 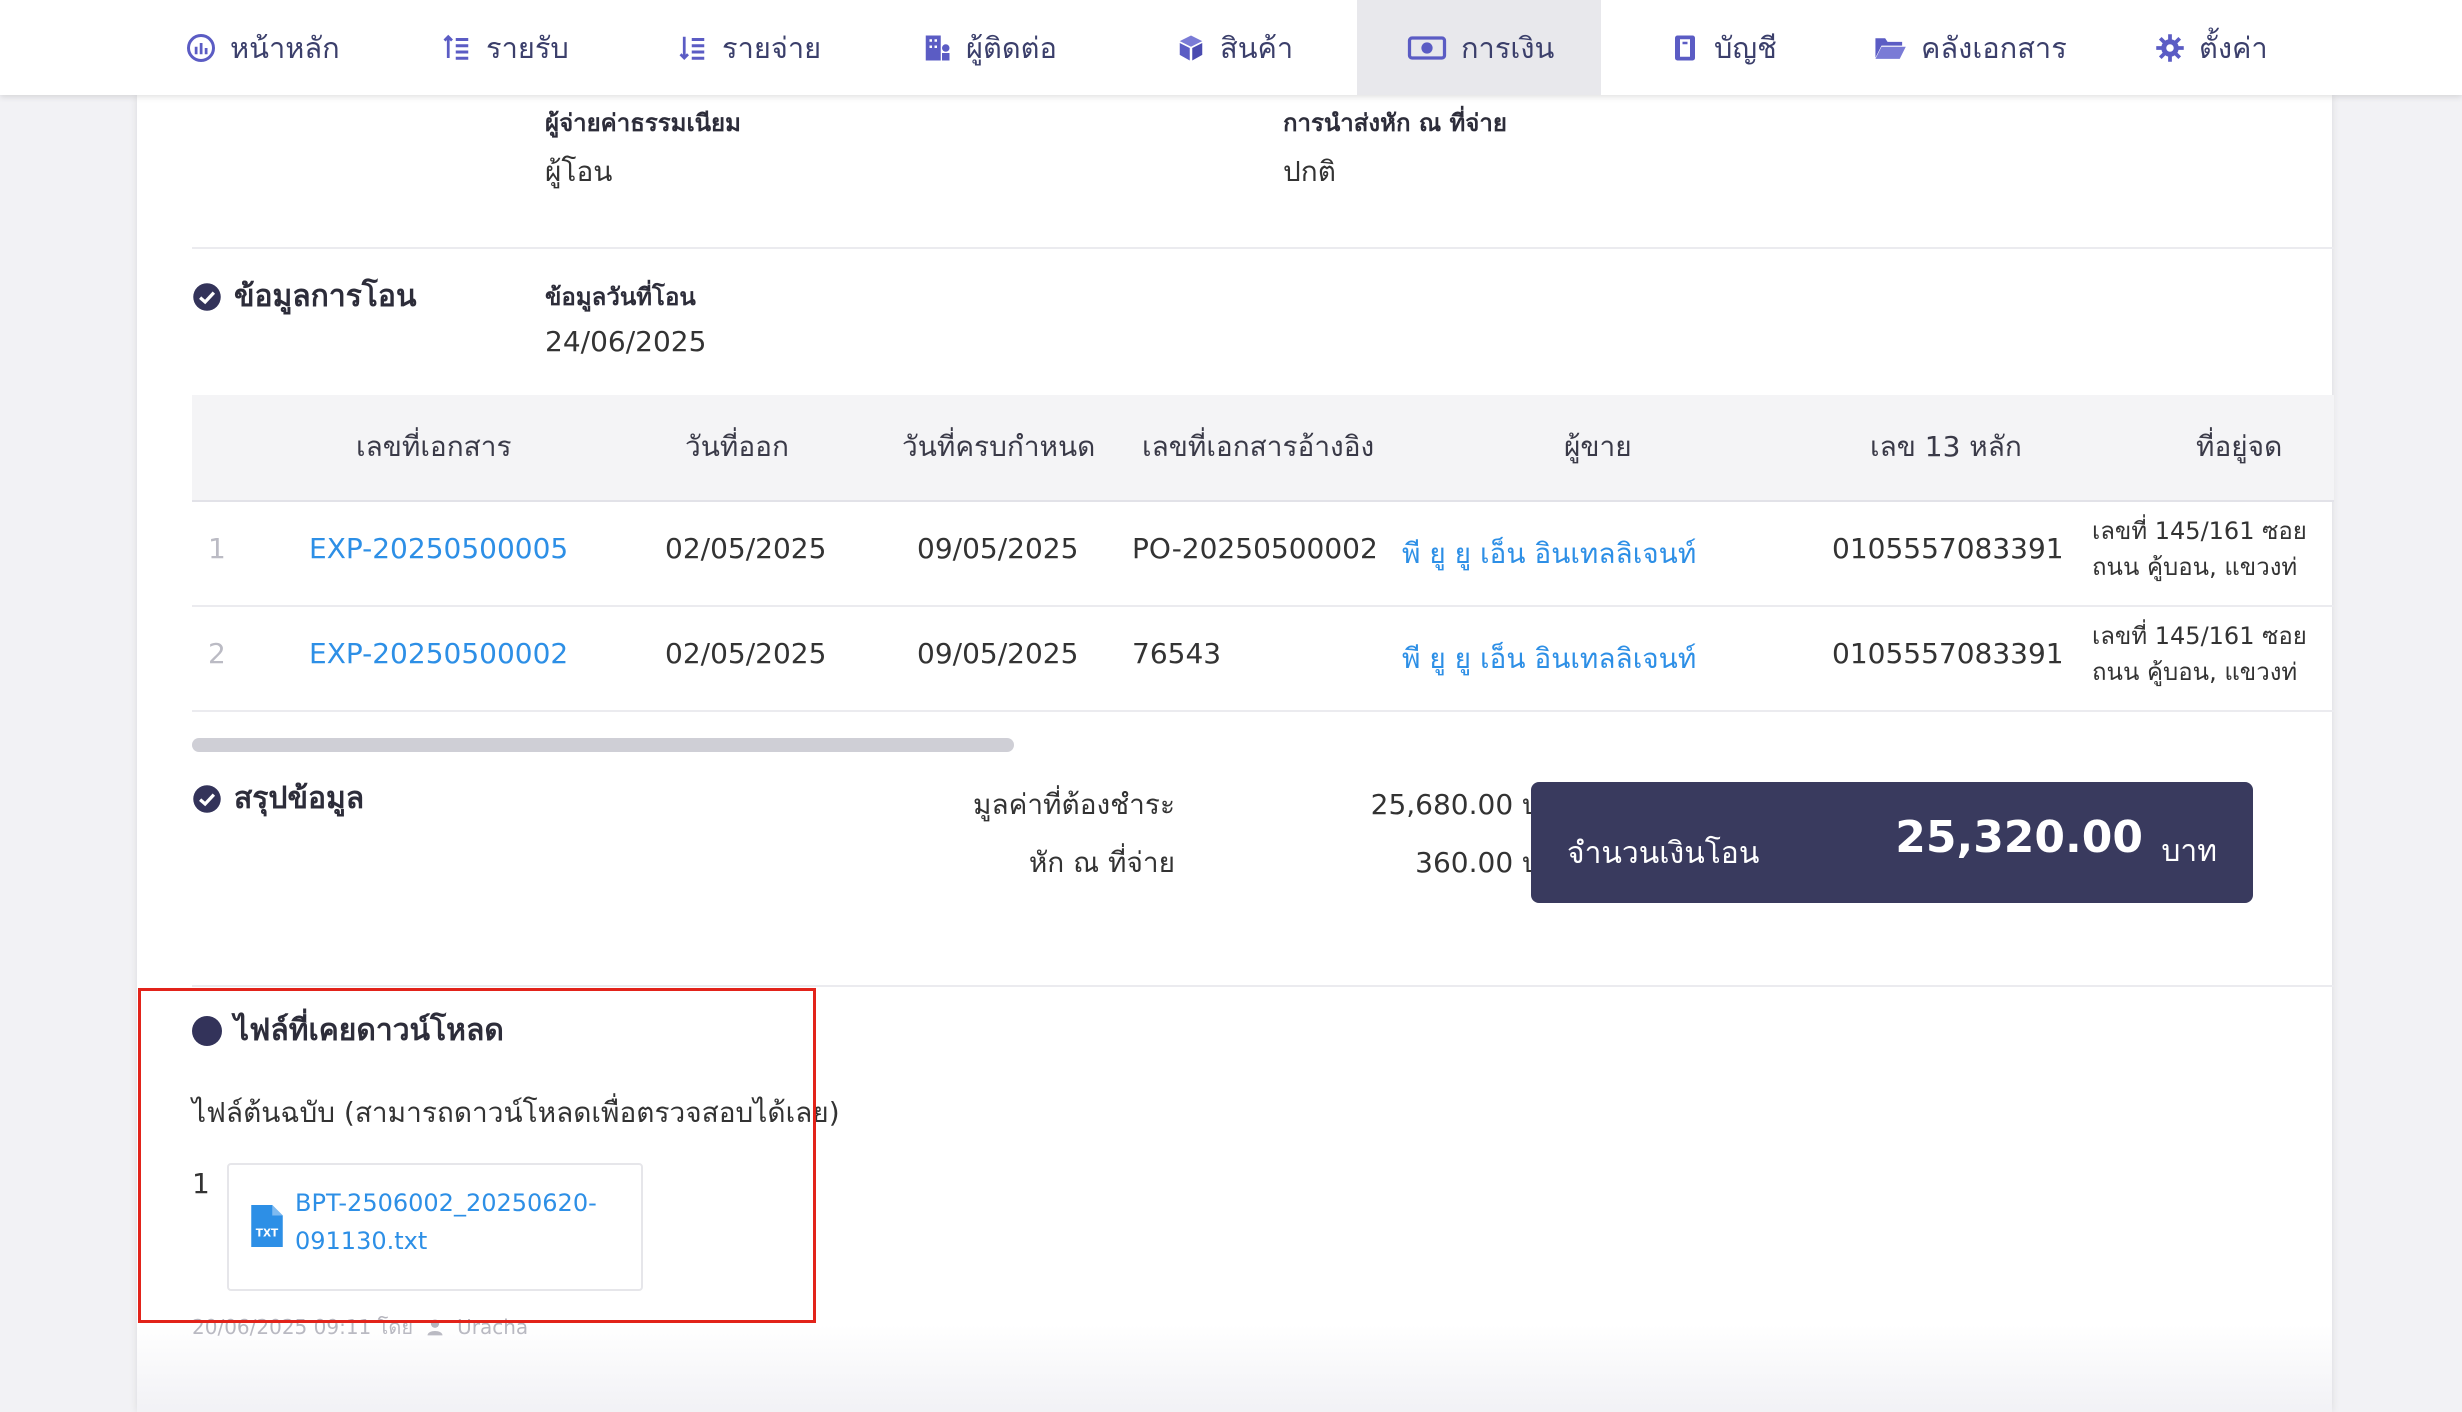 What do you see at coordinates (1994, 47) in the screenshot?
I see `nav-item-label: คลังเอกสาร` at bounding box center [1994, 47].